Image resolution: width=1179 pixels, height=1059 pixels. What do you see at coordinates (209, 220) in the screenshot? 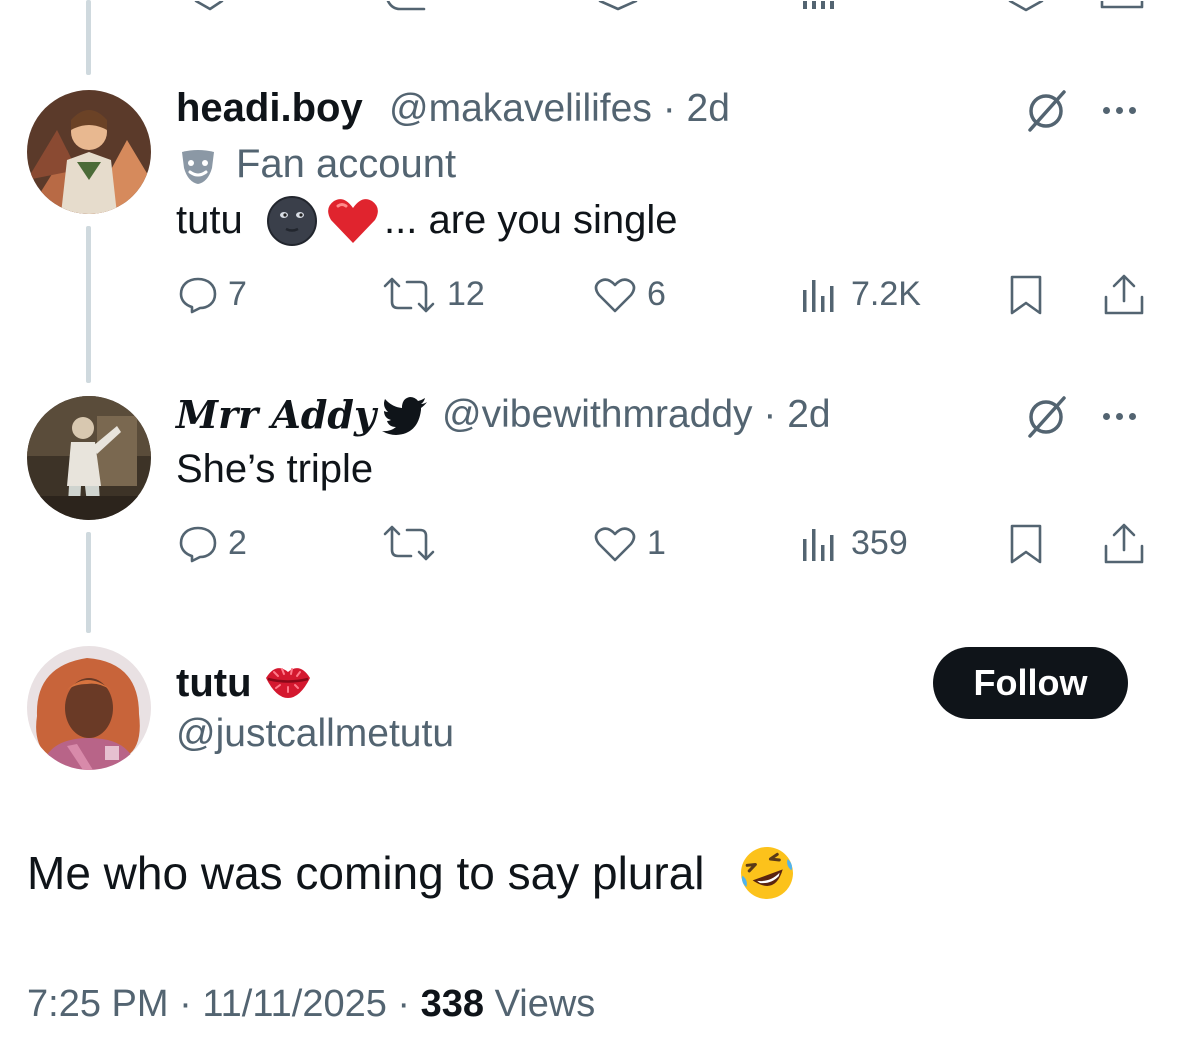
I see `tweet-text-start: tutu` at bounding box center [209, 220].